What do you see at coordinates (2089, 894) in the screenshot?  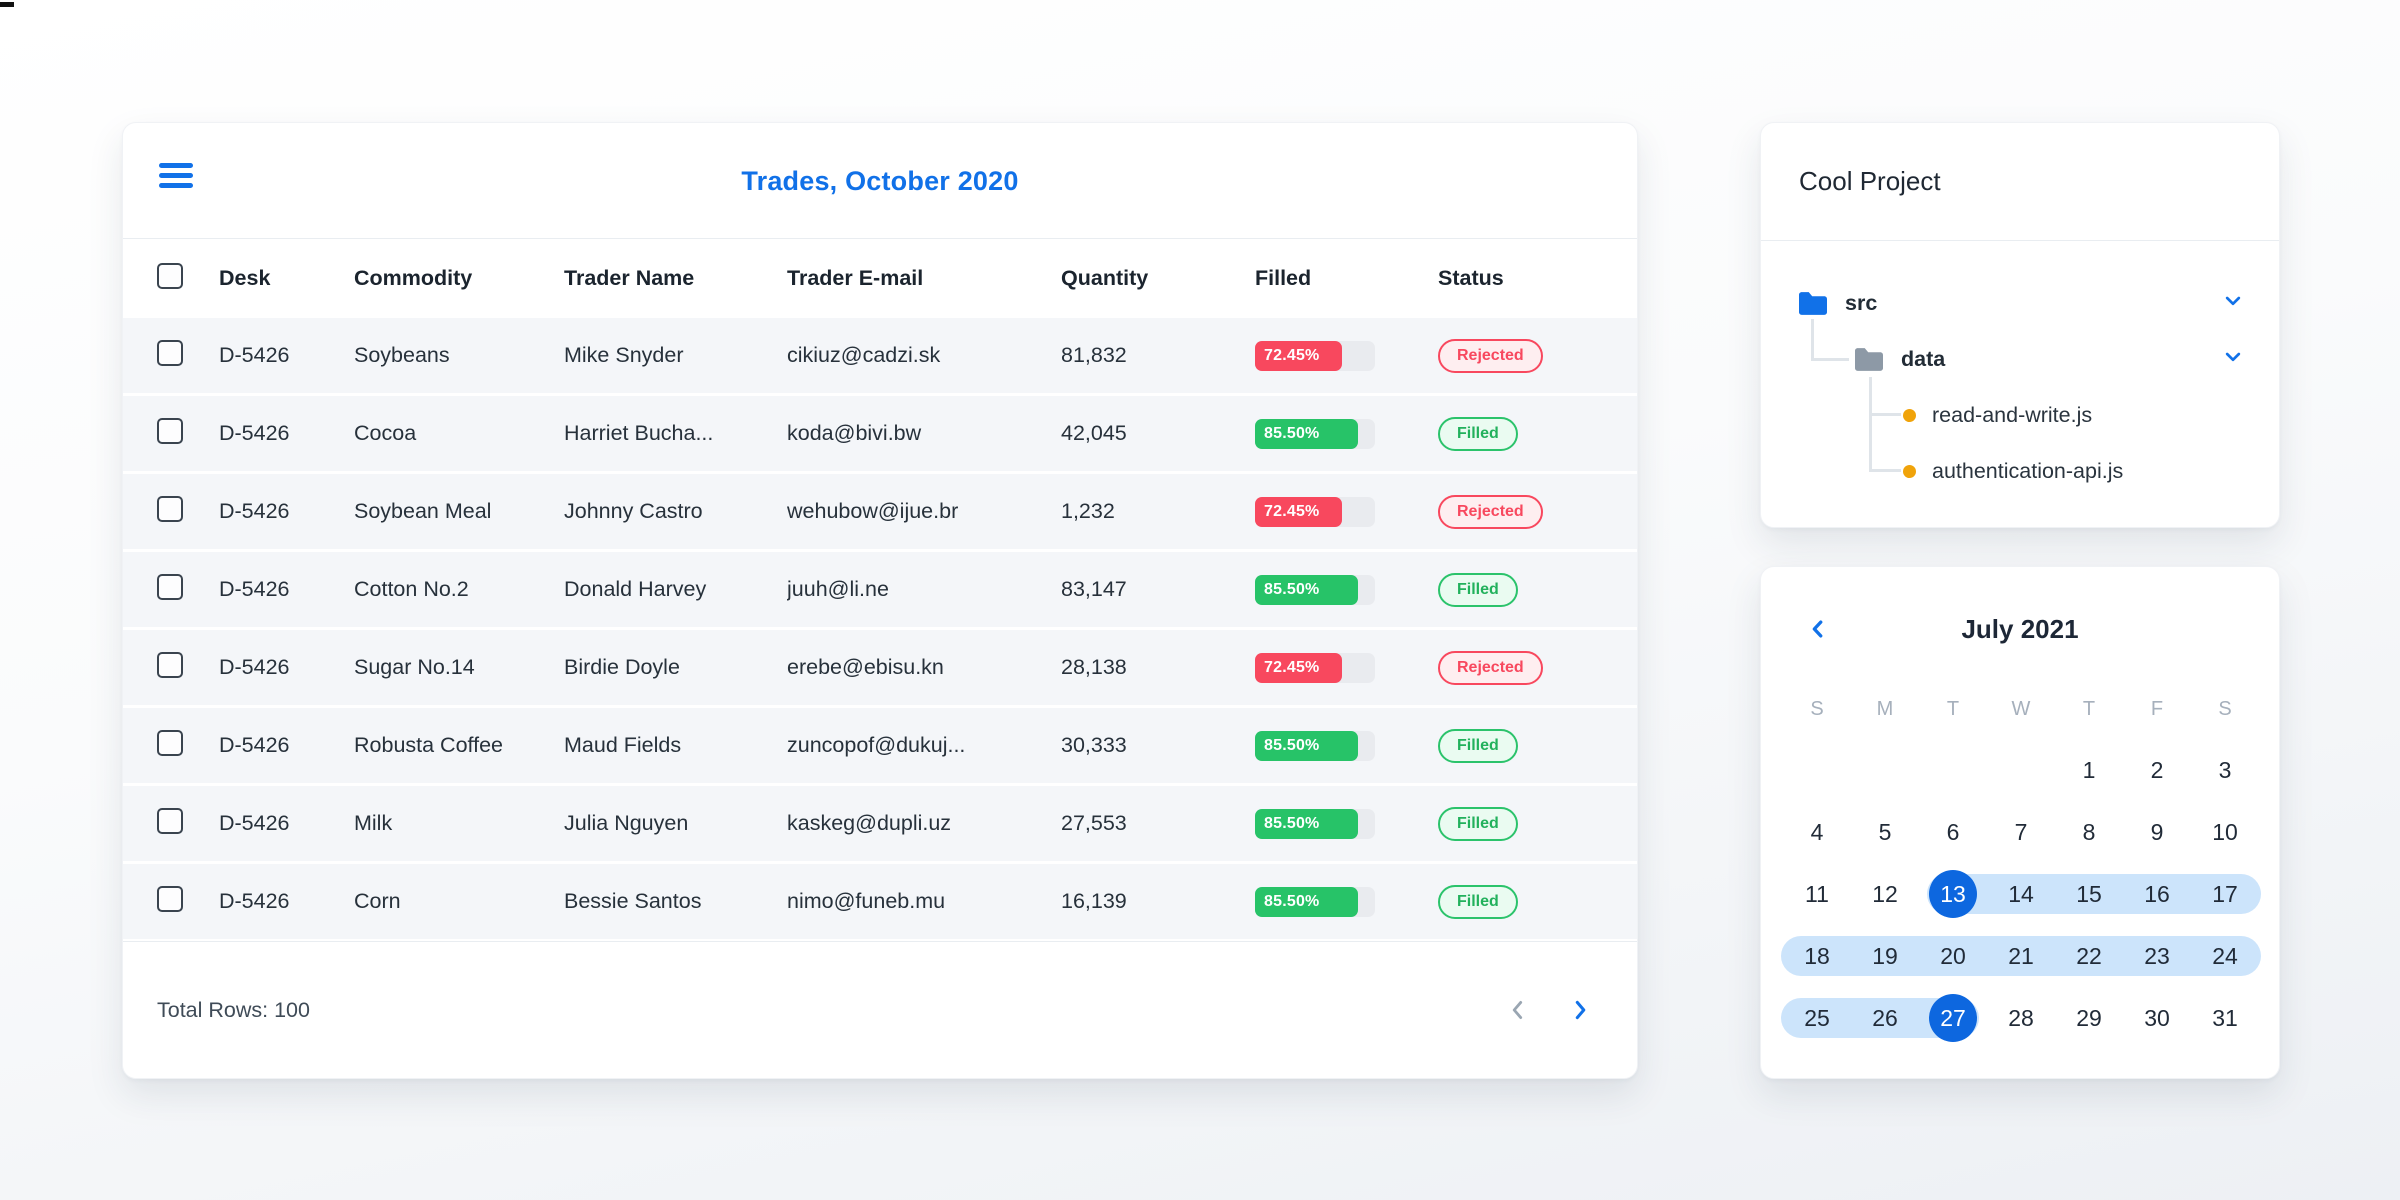 I see `calendar-day-15: 15` at bounding box center [2089, 894].